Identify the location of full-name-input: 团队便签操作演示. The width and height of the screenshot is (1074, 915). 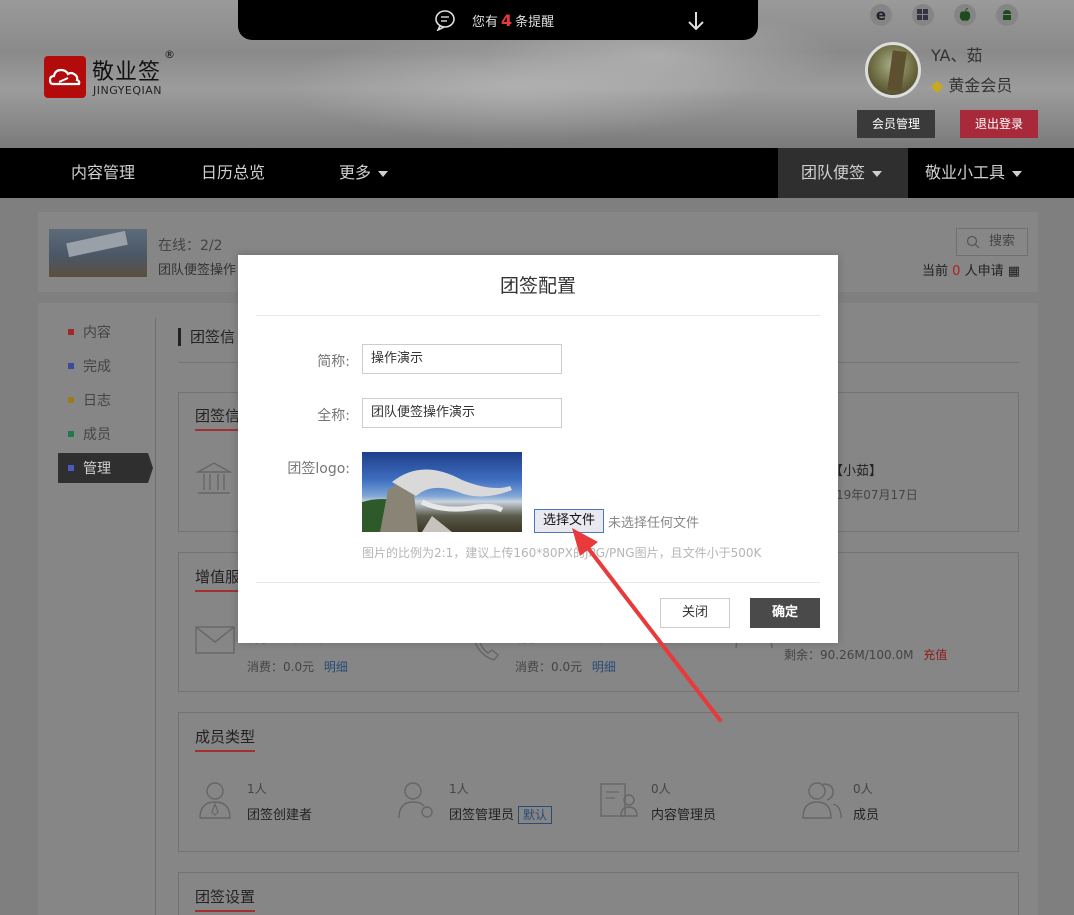
(462, 413).